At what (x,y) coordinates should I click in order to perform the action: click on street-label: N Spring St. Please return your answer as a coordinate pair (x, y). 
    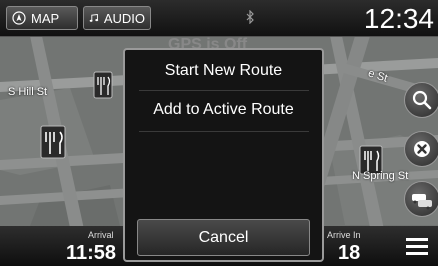
    Looking at the image, I should click on (380, 176).